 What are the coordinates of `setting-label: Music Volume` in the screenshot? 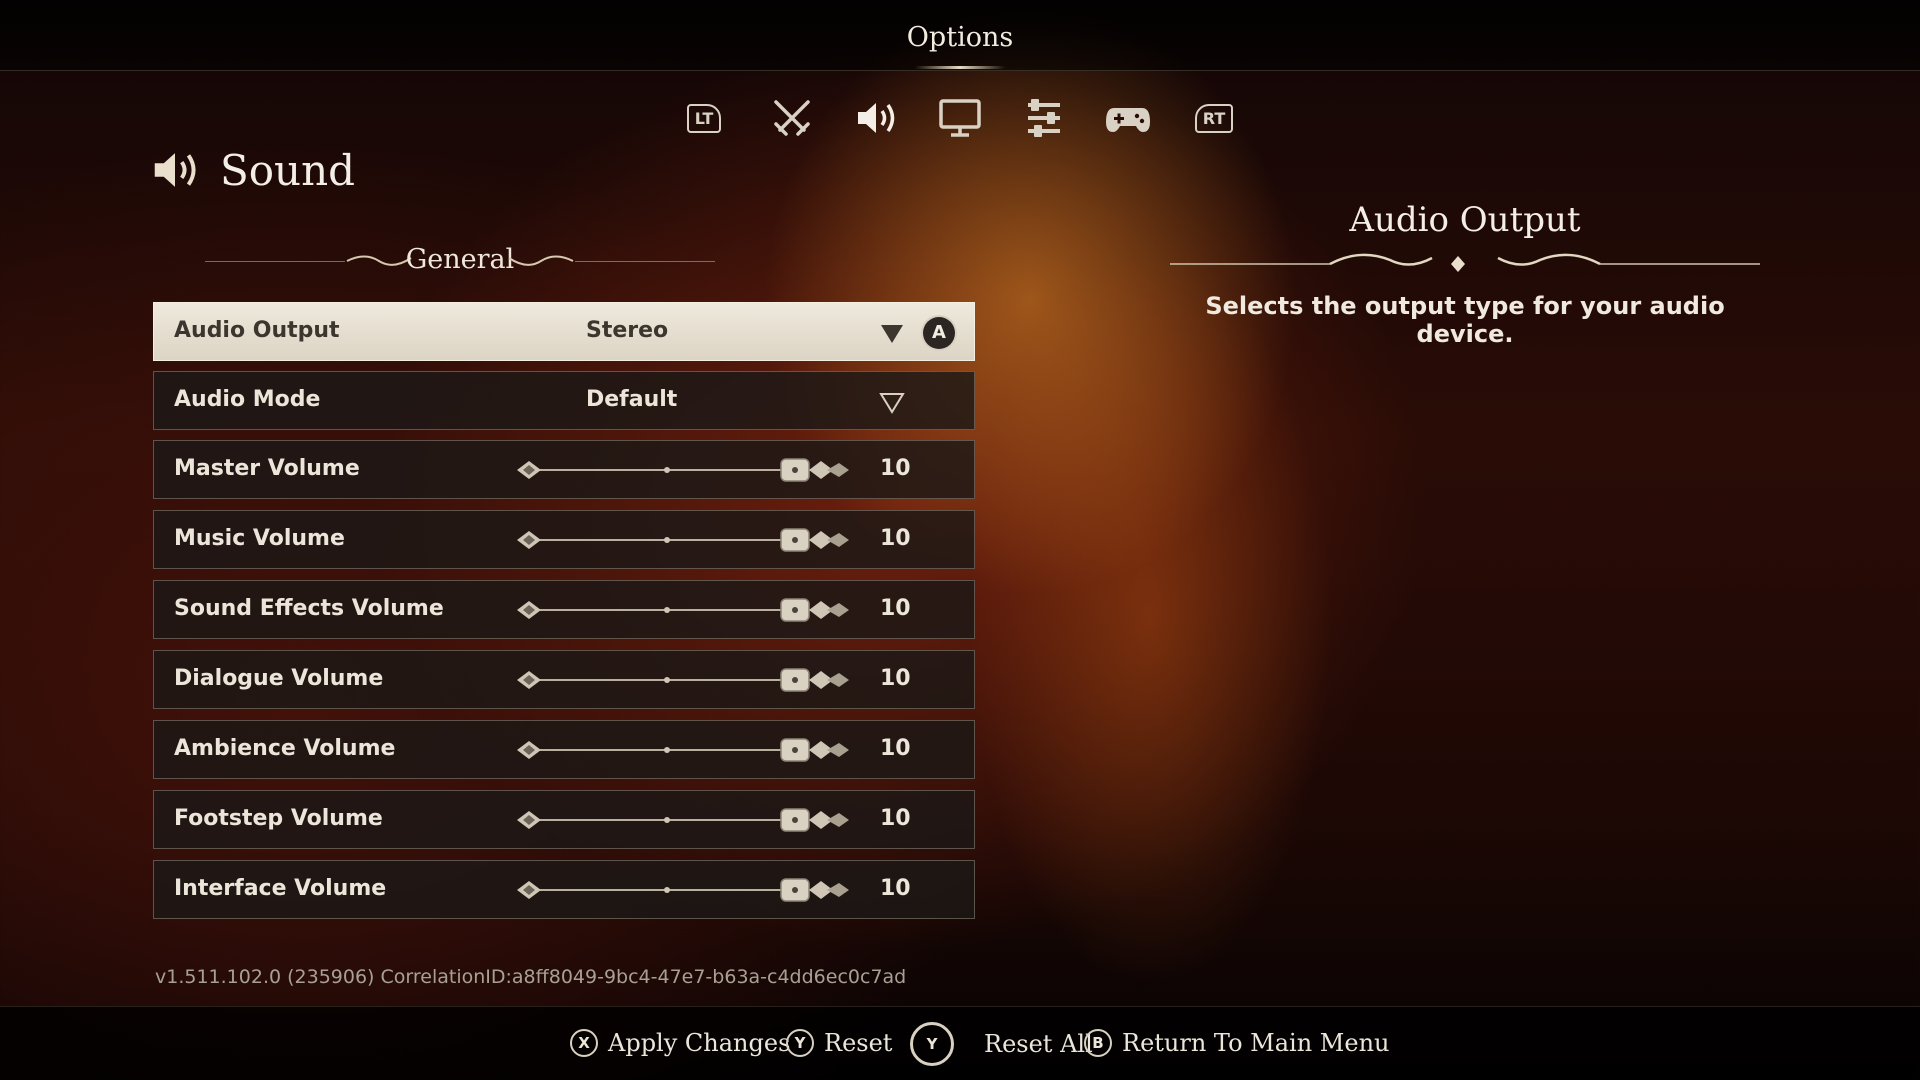 It's located at (259, 538).